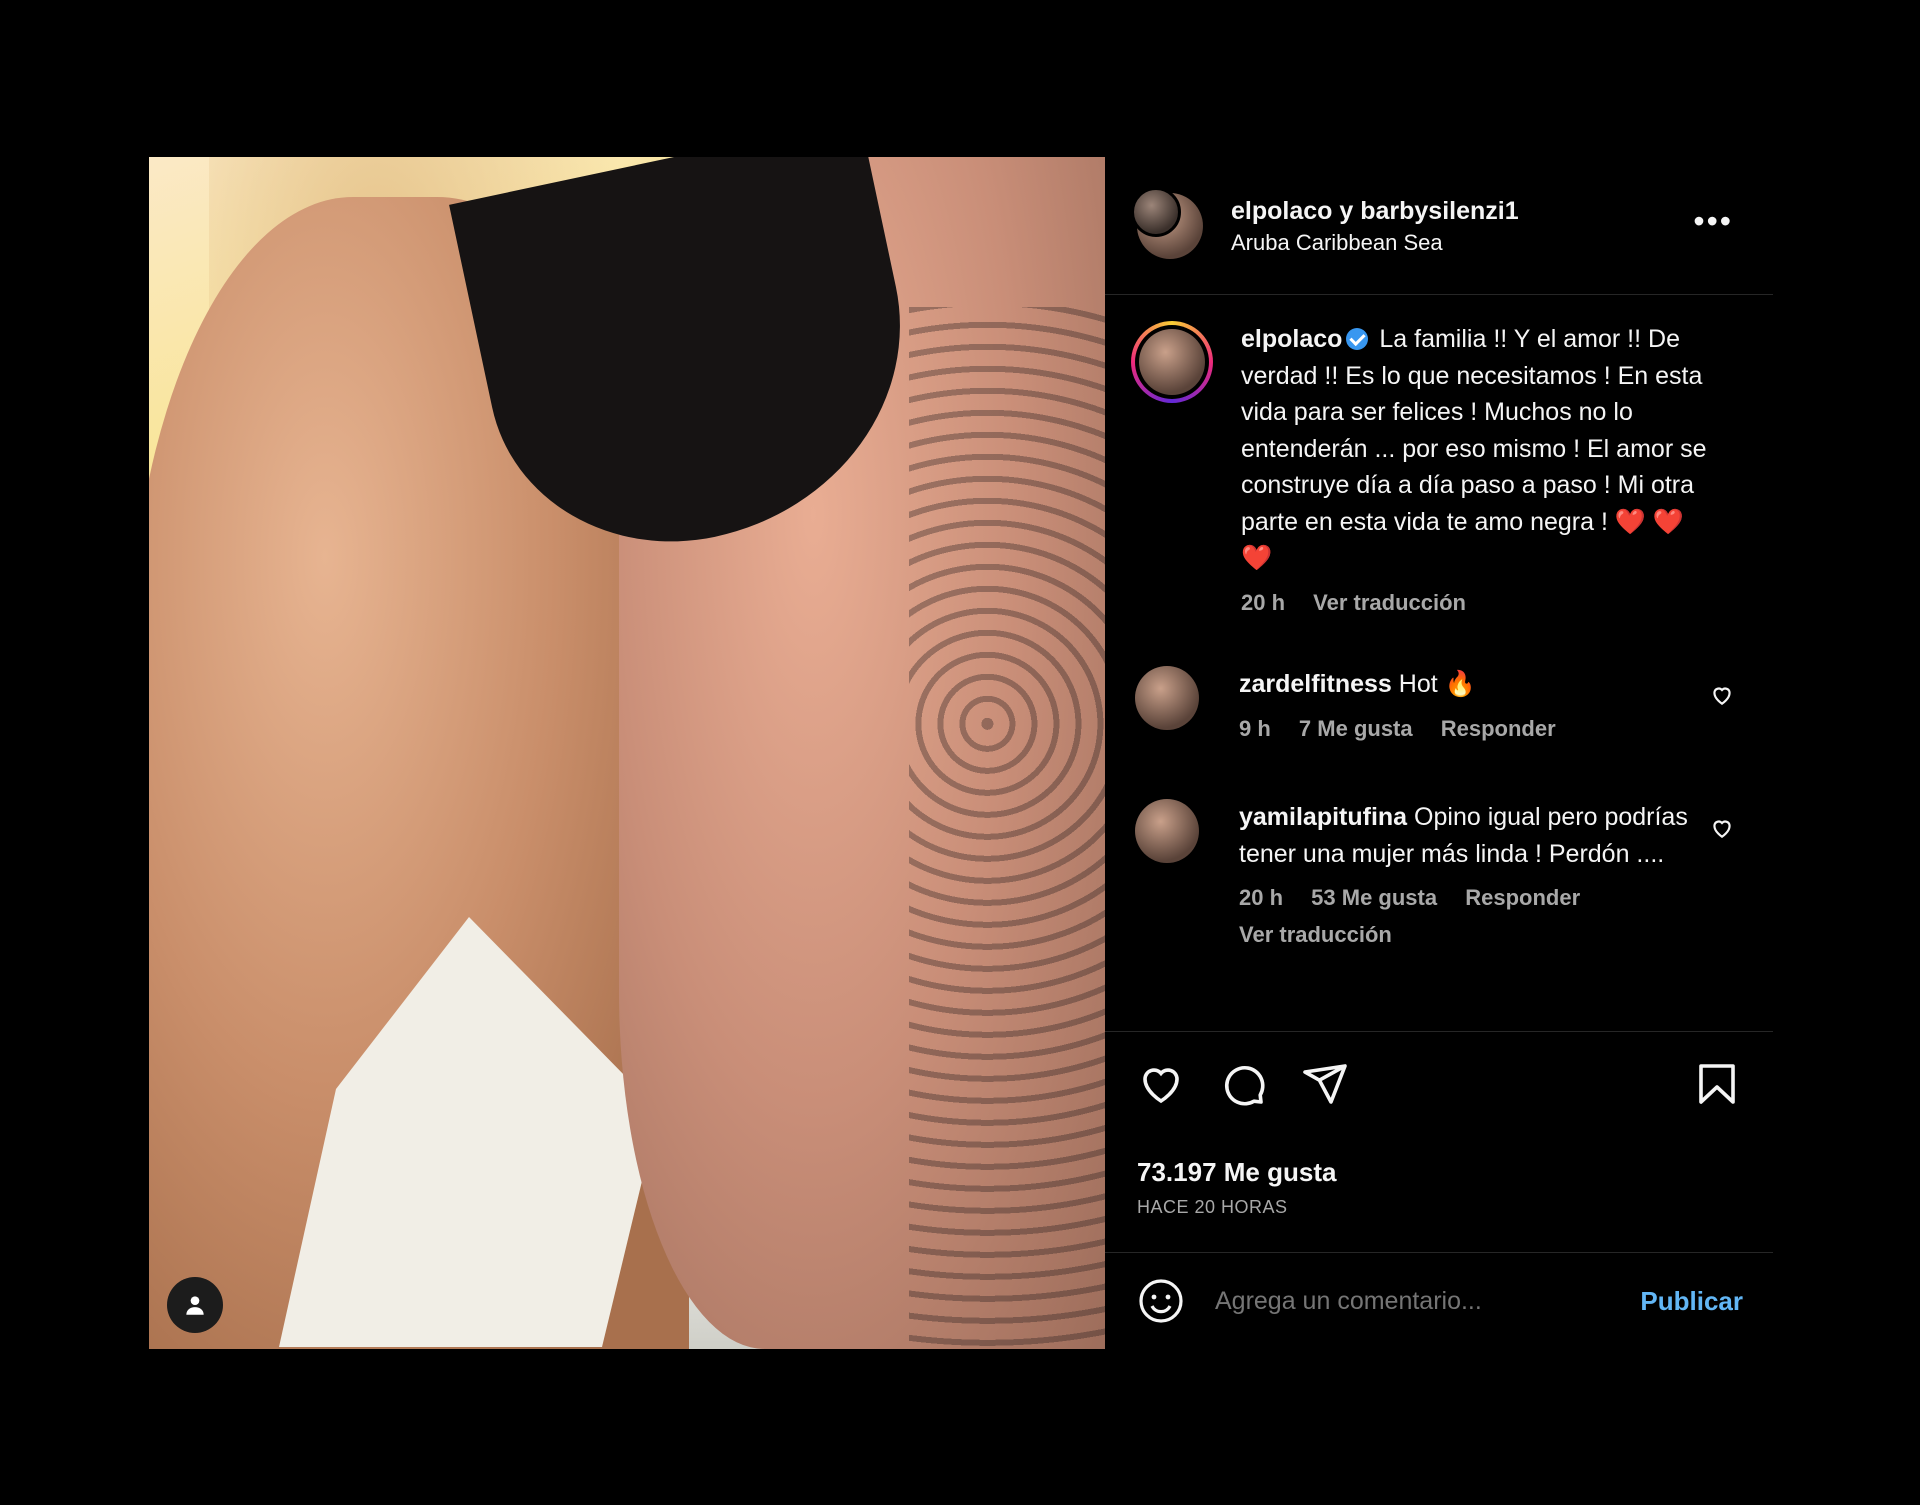 The height and width of the screenshot is (1505, 1920). I want to click on caption-translate: Ver traducción, so click(1389, 602).